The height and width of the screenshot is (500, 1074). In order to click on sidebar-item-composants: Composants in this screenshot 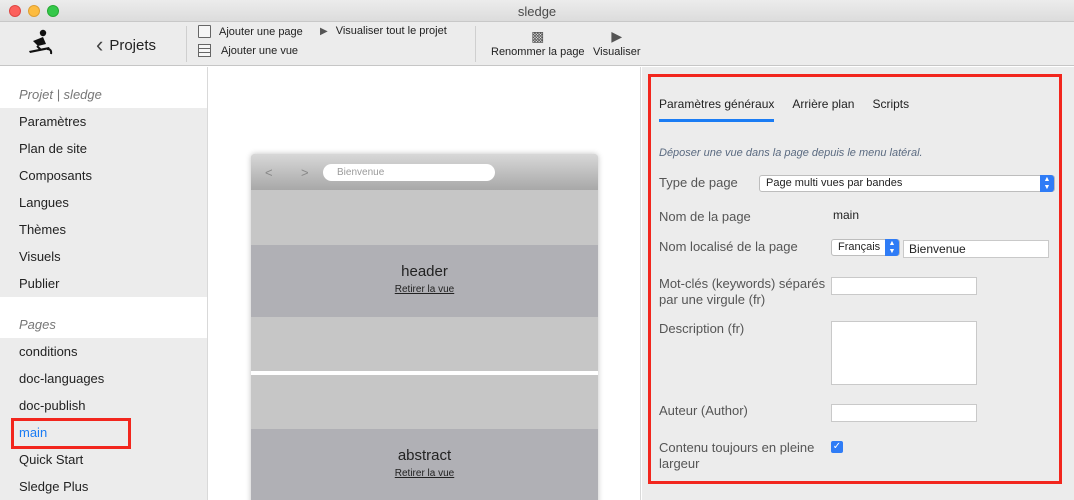, I will do `click(103, 175)`.